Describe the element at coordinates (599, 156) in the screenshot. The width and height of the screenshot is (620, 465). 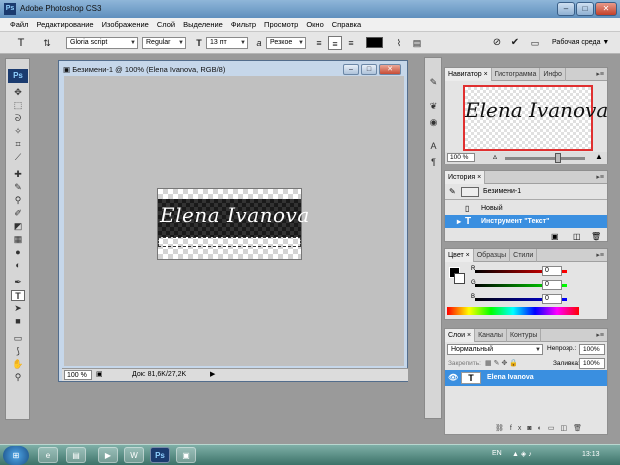
I see `zoom-in-icon: ▲` at that location.